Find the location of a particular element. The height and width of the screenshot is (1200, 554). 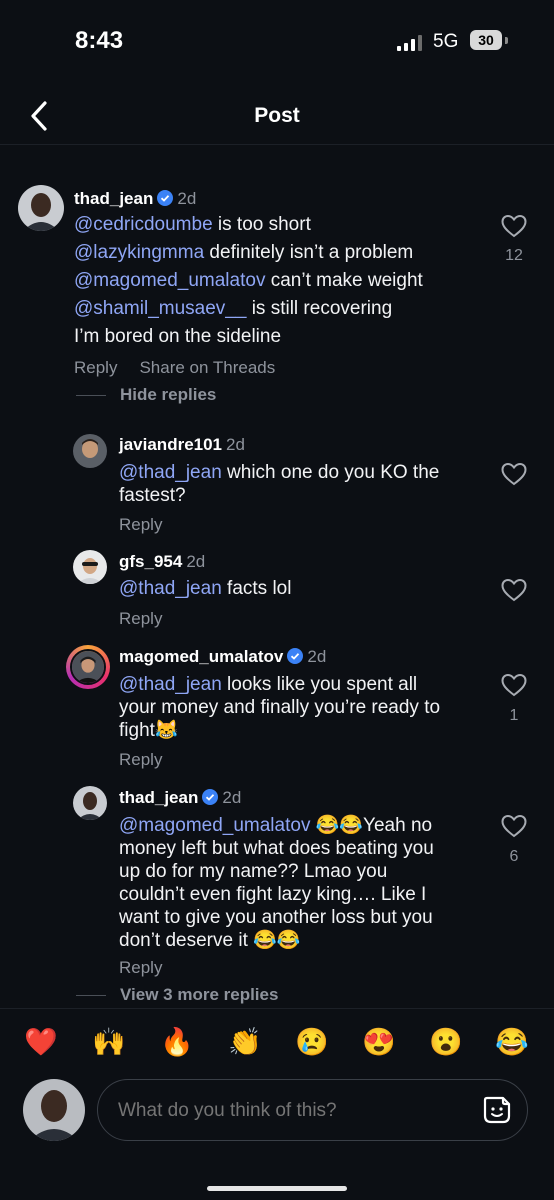

emoji-surprised: 😮 is located at coordinates (446, 1042).